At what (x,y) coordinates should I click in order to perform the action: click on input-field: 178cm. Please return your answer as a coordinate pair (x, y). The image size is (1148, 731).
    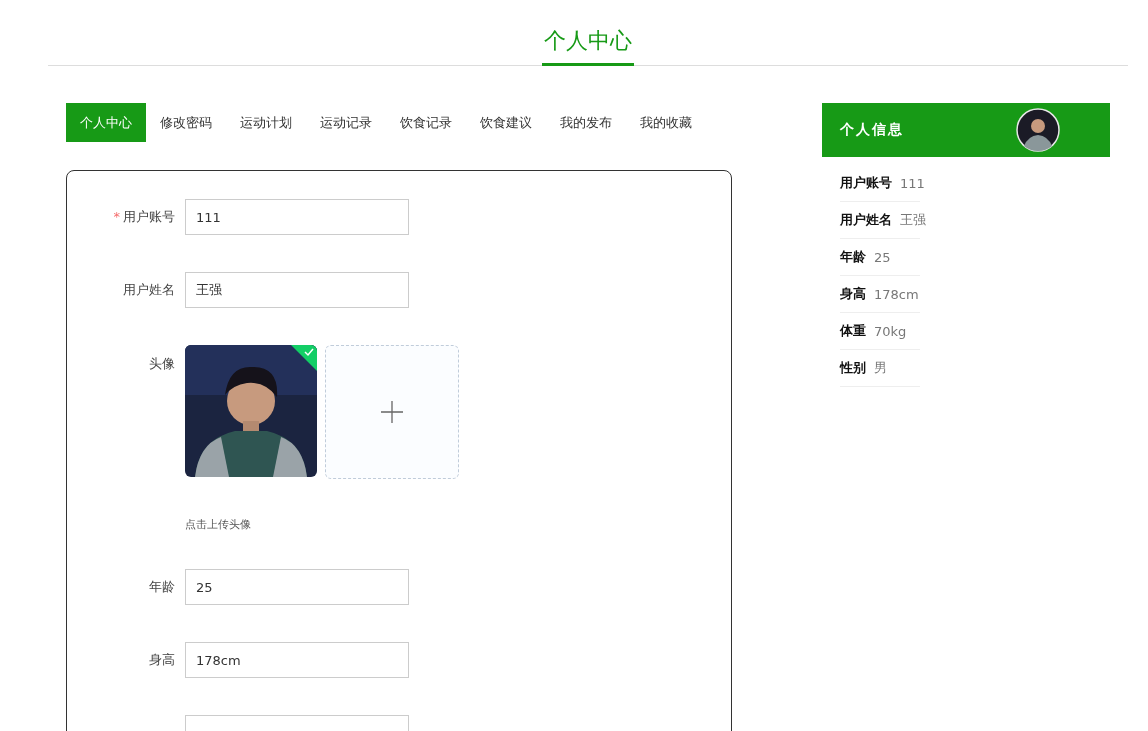
    Looking at the image, I should click on (297, 660).